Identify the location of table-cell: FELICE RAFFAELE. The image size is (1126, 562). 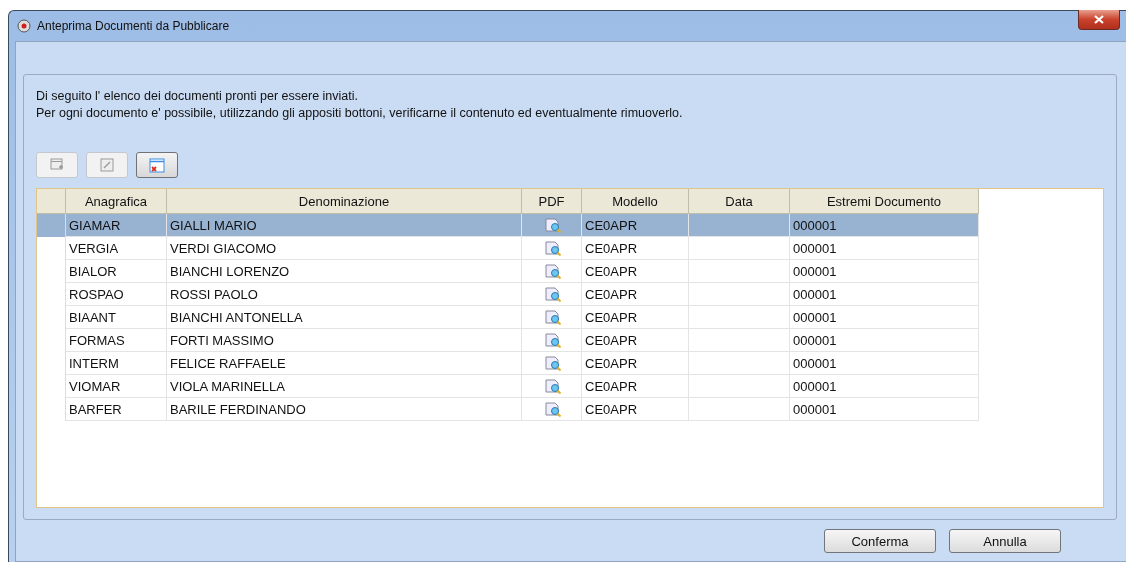
(344, 363).